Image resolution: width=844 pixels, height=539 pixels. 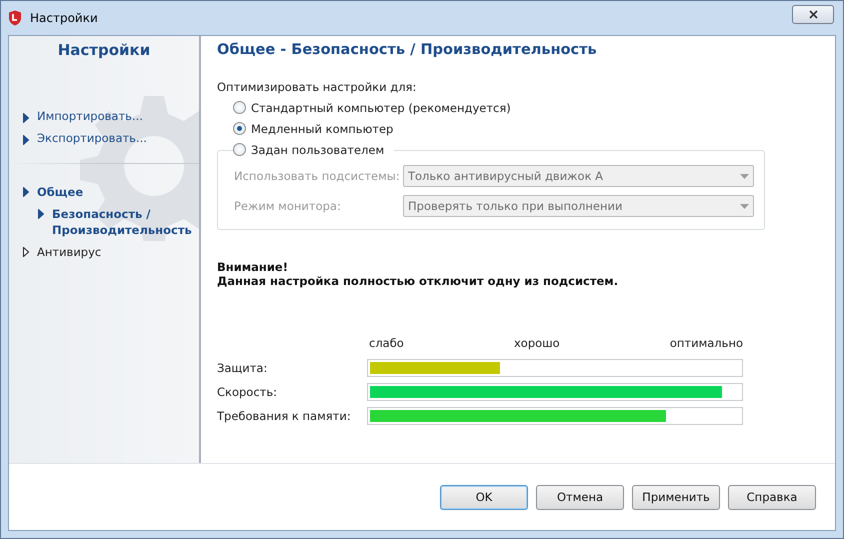 I want to click on dialog-button: OK, so click(x=484, y=497).